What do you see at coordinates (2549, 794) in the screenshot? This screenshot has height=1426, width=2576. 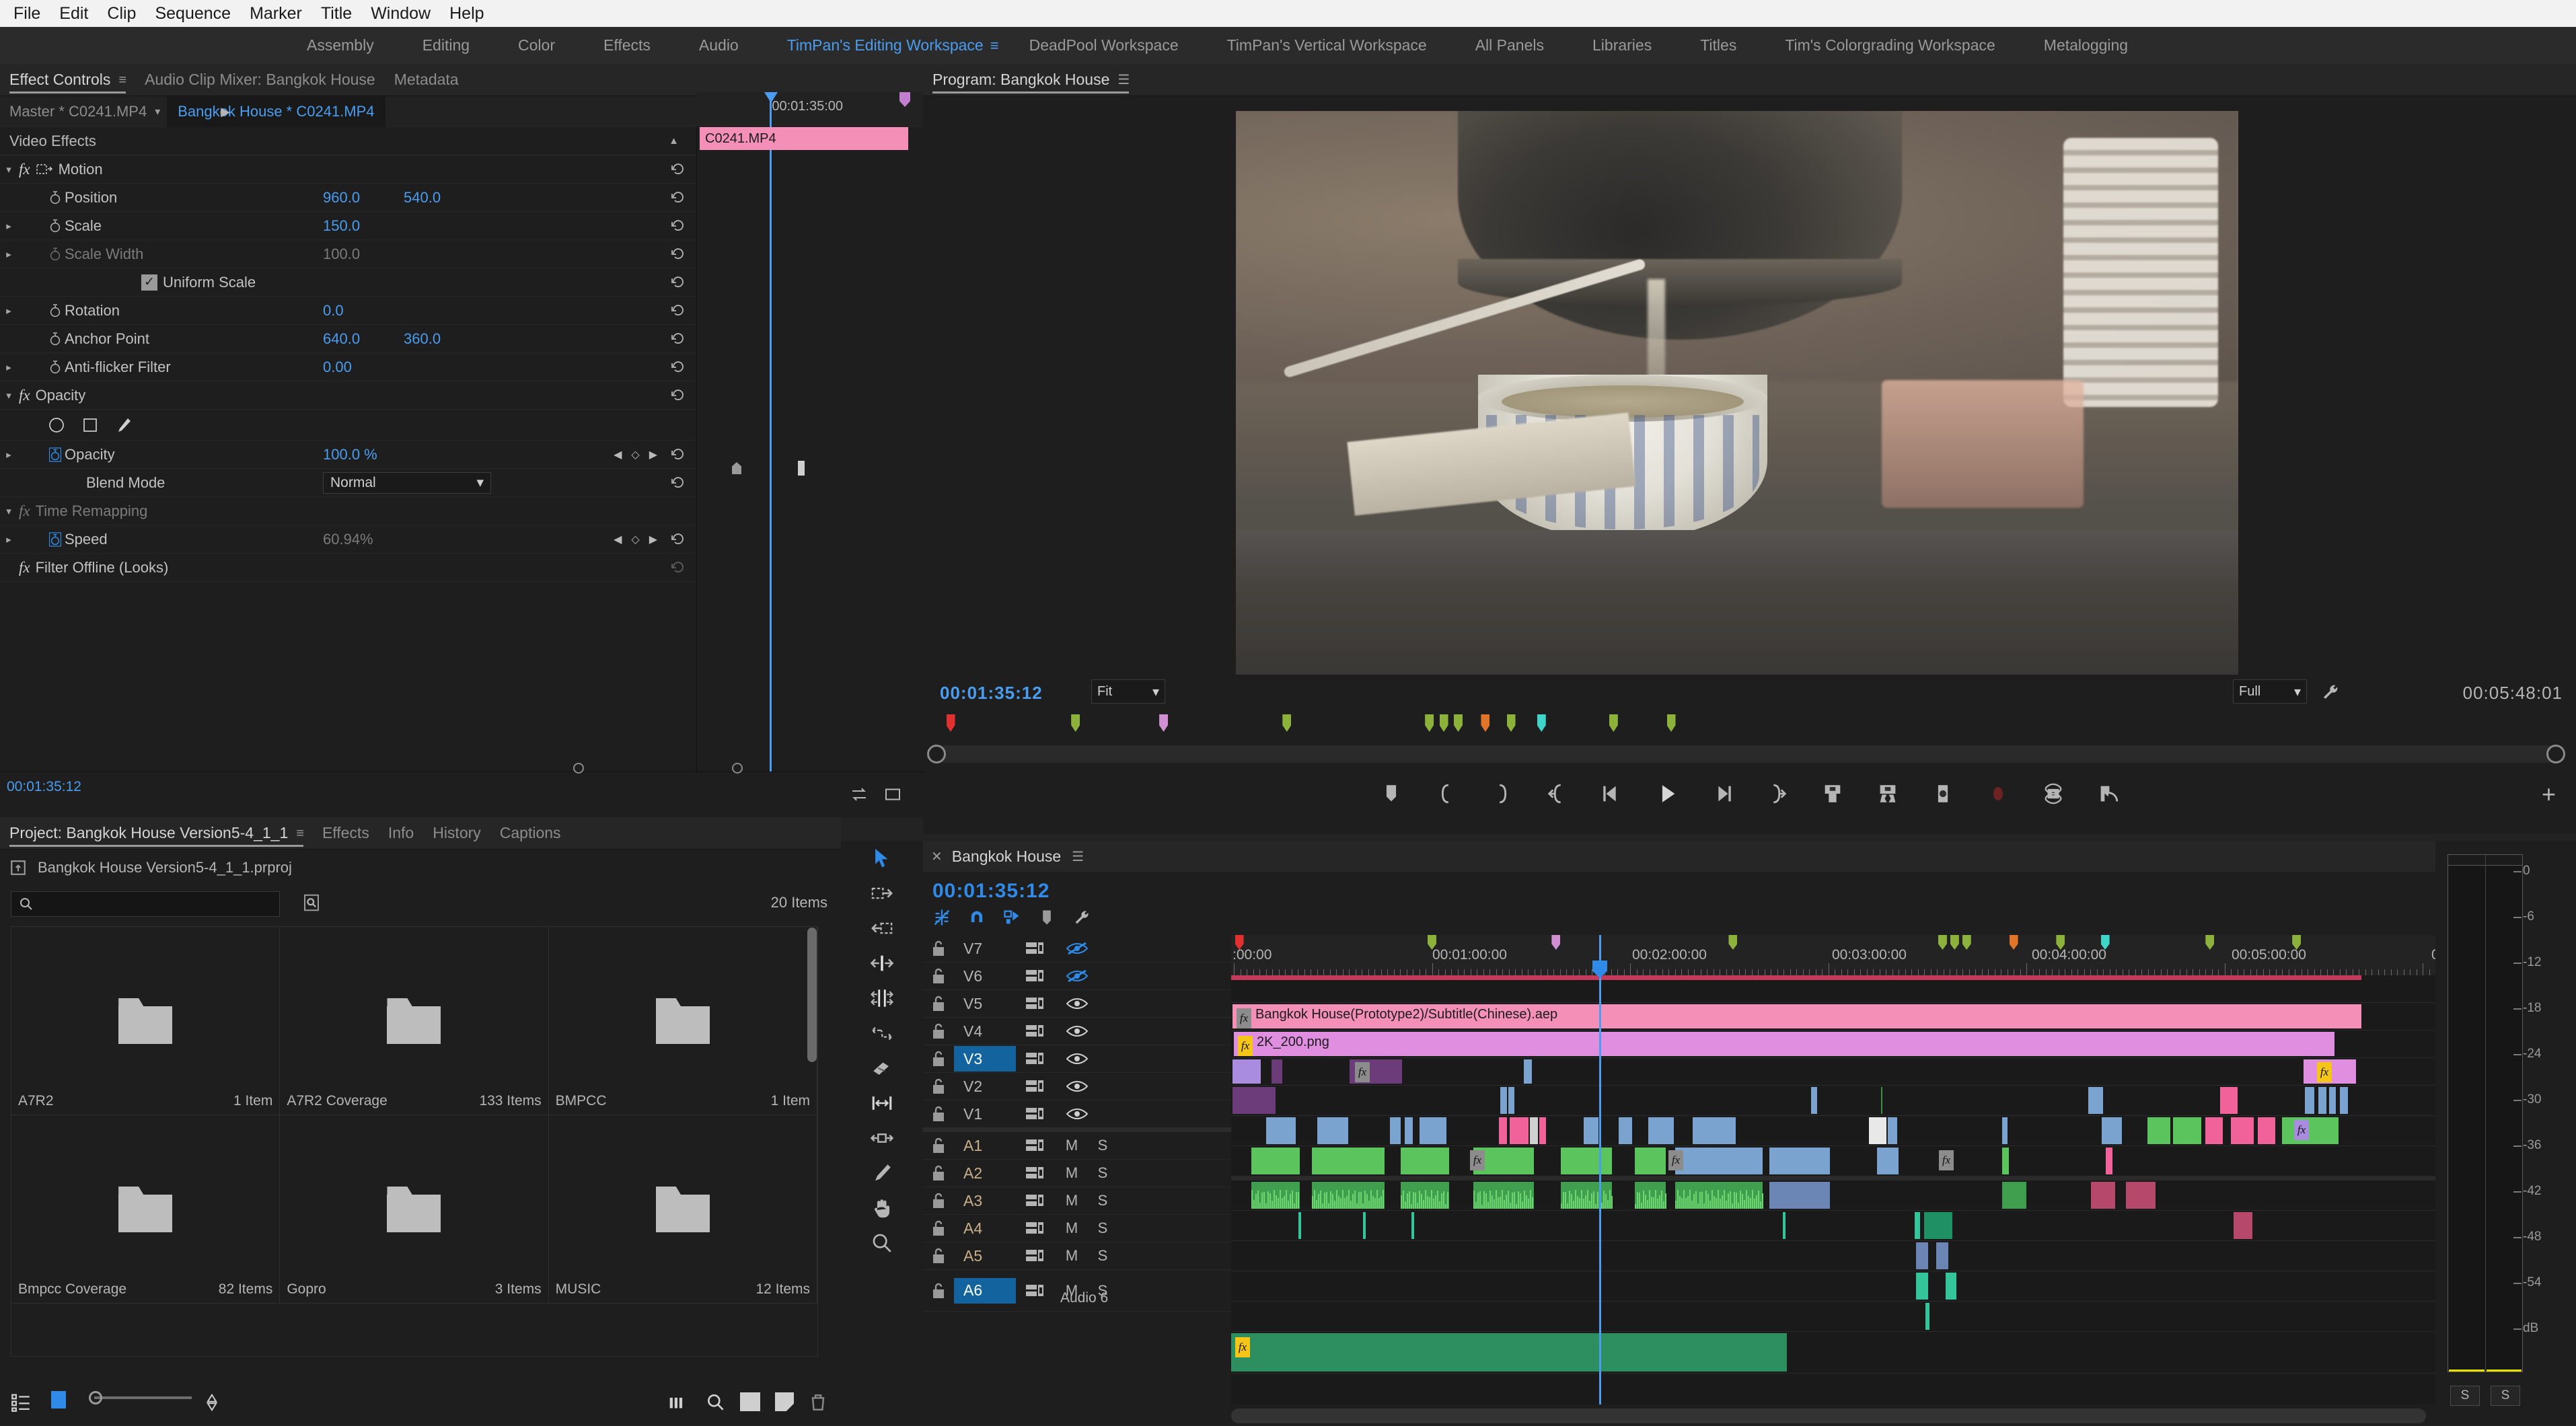 I see `button-editor-plus-icon: +` at bounding box center [2549, 794].